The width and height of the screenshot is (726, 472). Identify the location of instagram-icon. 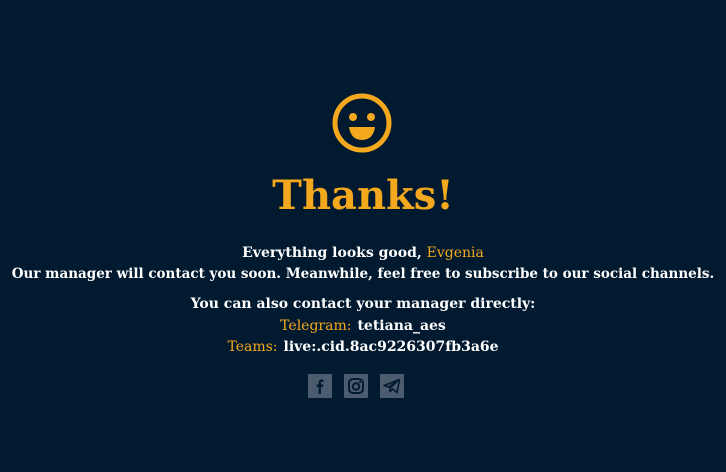
(356, 386).